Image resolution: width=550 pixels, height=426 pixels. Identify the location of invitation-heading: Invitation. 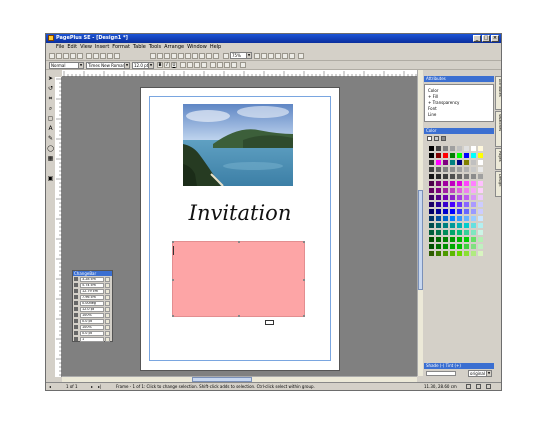
(240, 213).